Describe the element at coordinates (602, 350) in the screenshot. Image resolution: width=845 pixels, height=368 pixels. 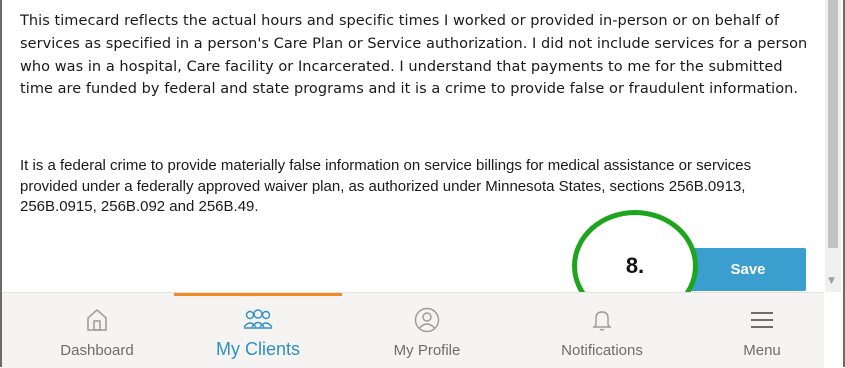
I see `nav-label-notifications: Notifications` at that location.